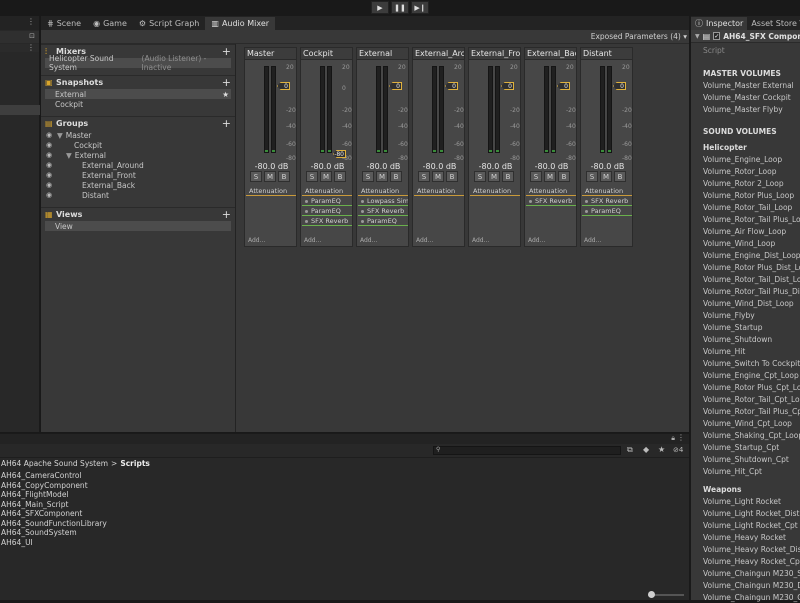 This screenshot has width=800, height=603. I want to click on view-item: View, so click(138, 226).